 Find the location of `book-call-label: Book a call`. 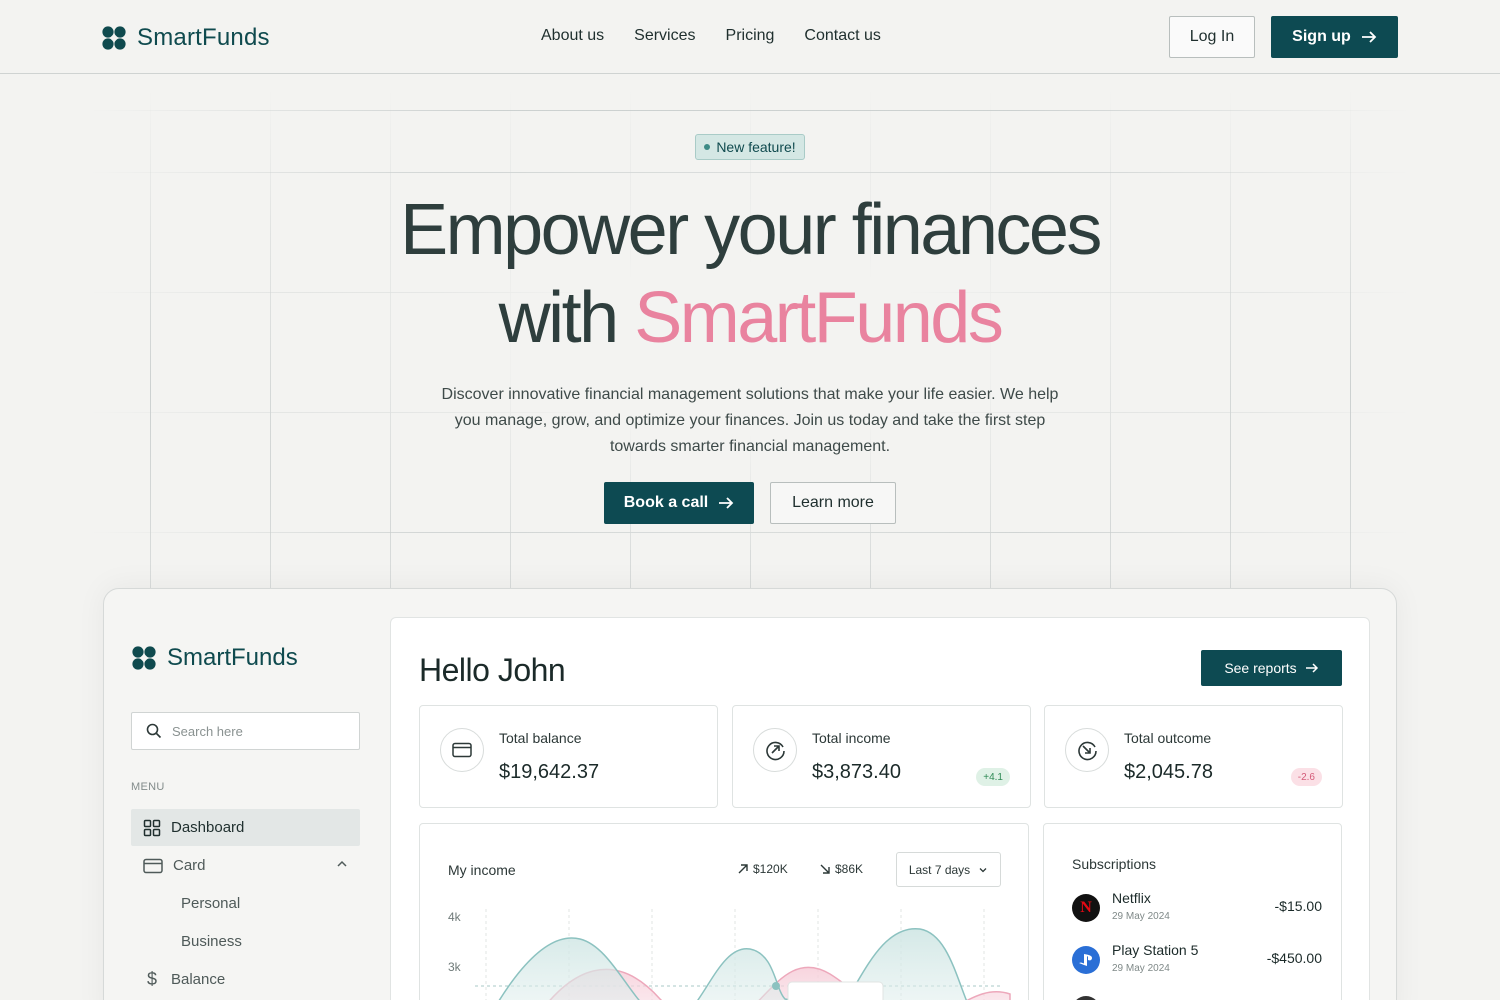

book-call-label: Book a call is located at coordinates (666, 502).